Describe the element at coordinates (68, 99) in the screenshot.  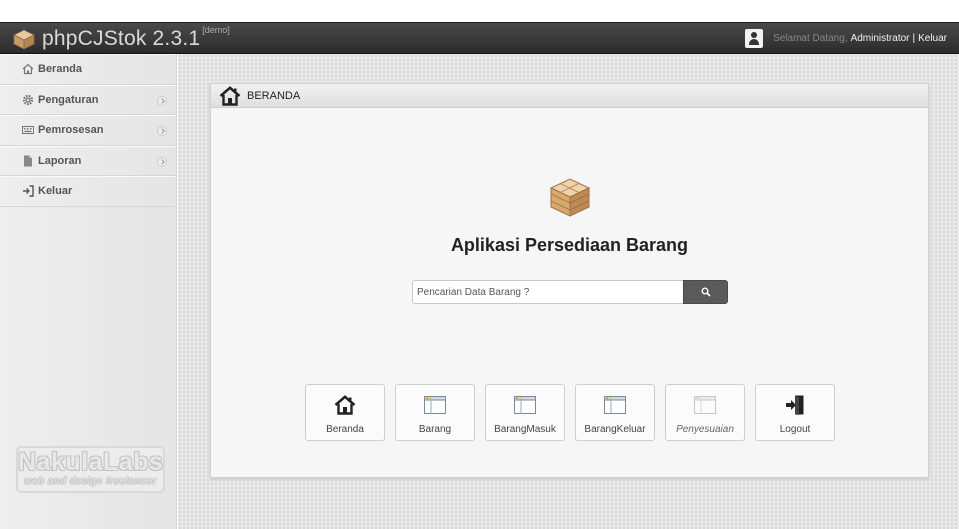
I see `sidebar-item-label: Pengaturan` at that location.